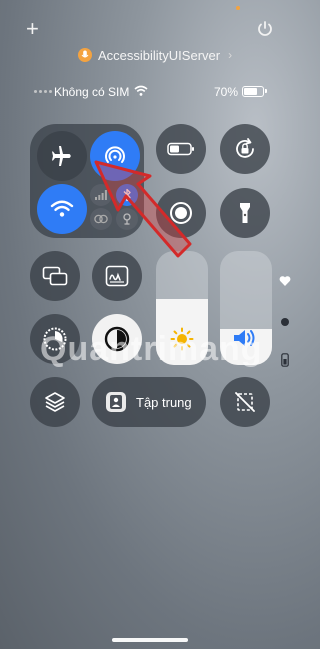 This screenshot has width=320, height=649. I want to click on layers-icon, so click(55, 402).